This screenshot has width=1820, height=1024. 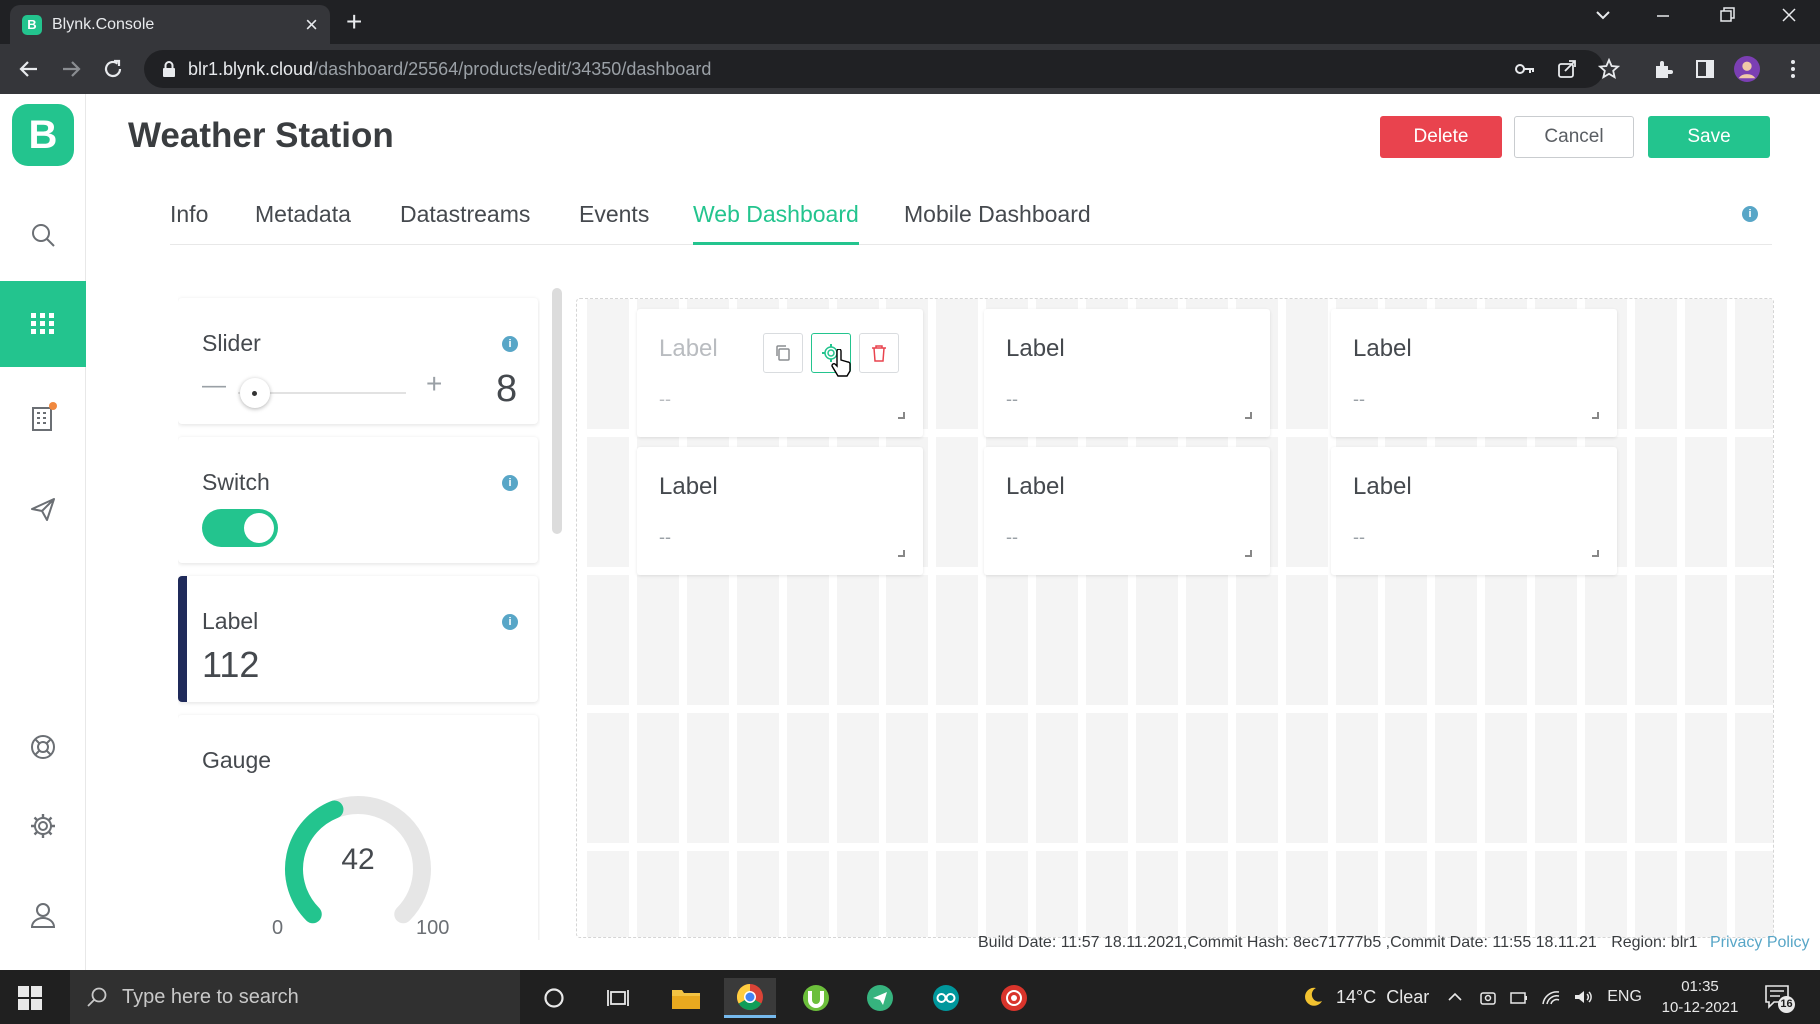 What do you see at coordinates (103, 24) in the screenshot?
I see `tab-title: Blynk.Console` at bounding box center [103, 24].